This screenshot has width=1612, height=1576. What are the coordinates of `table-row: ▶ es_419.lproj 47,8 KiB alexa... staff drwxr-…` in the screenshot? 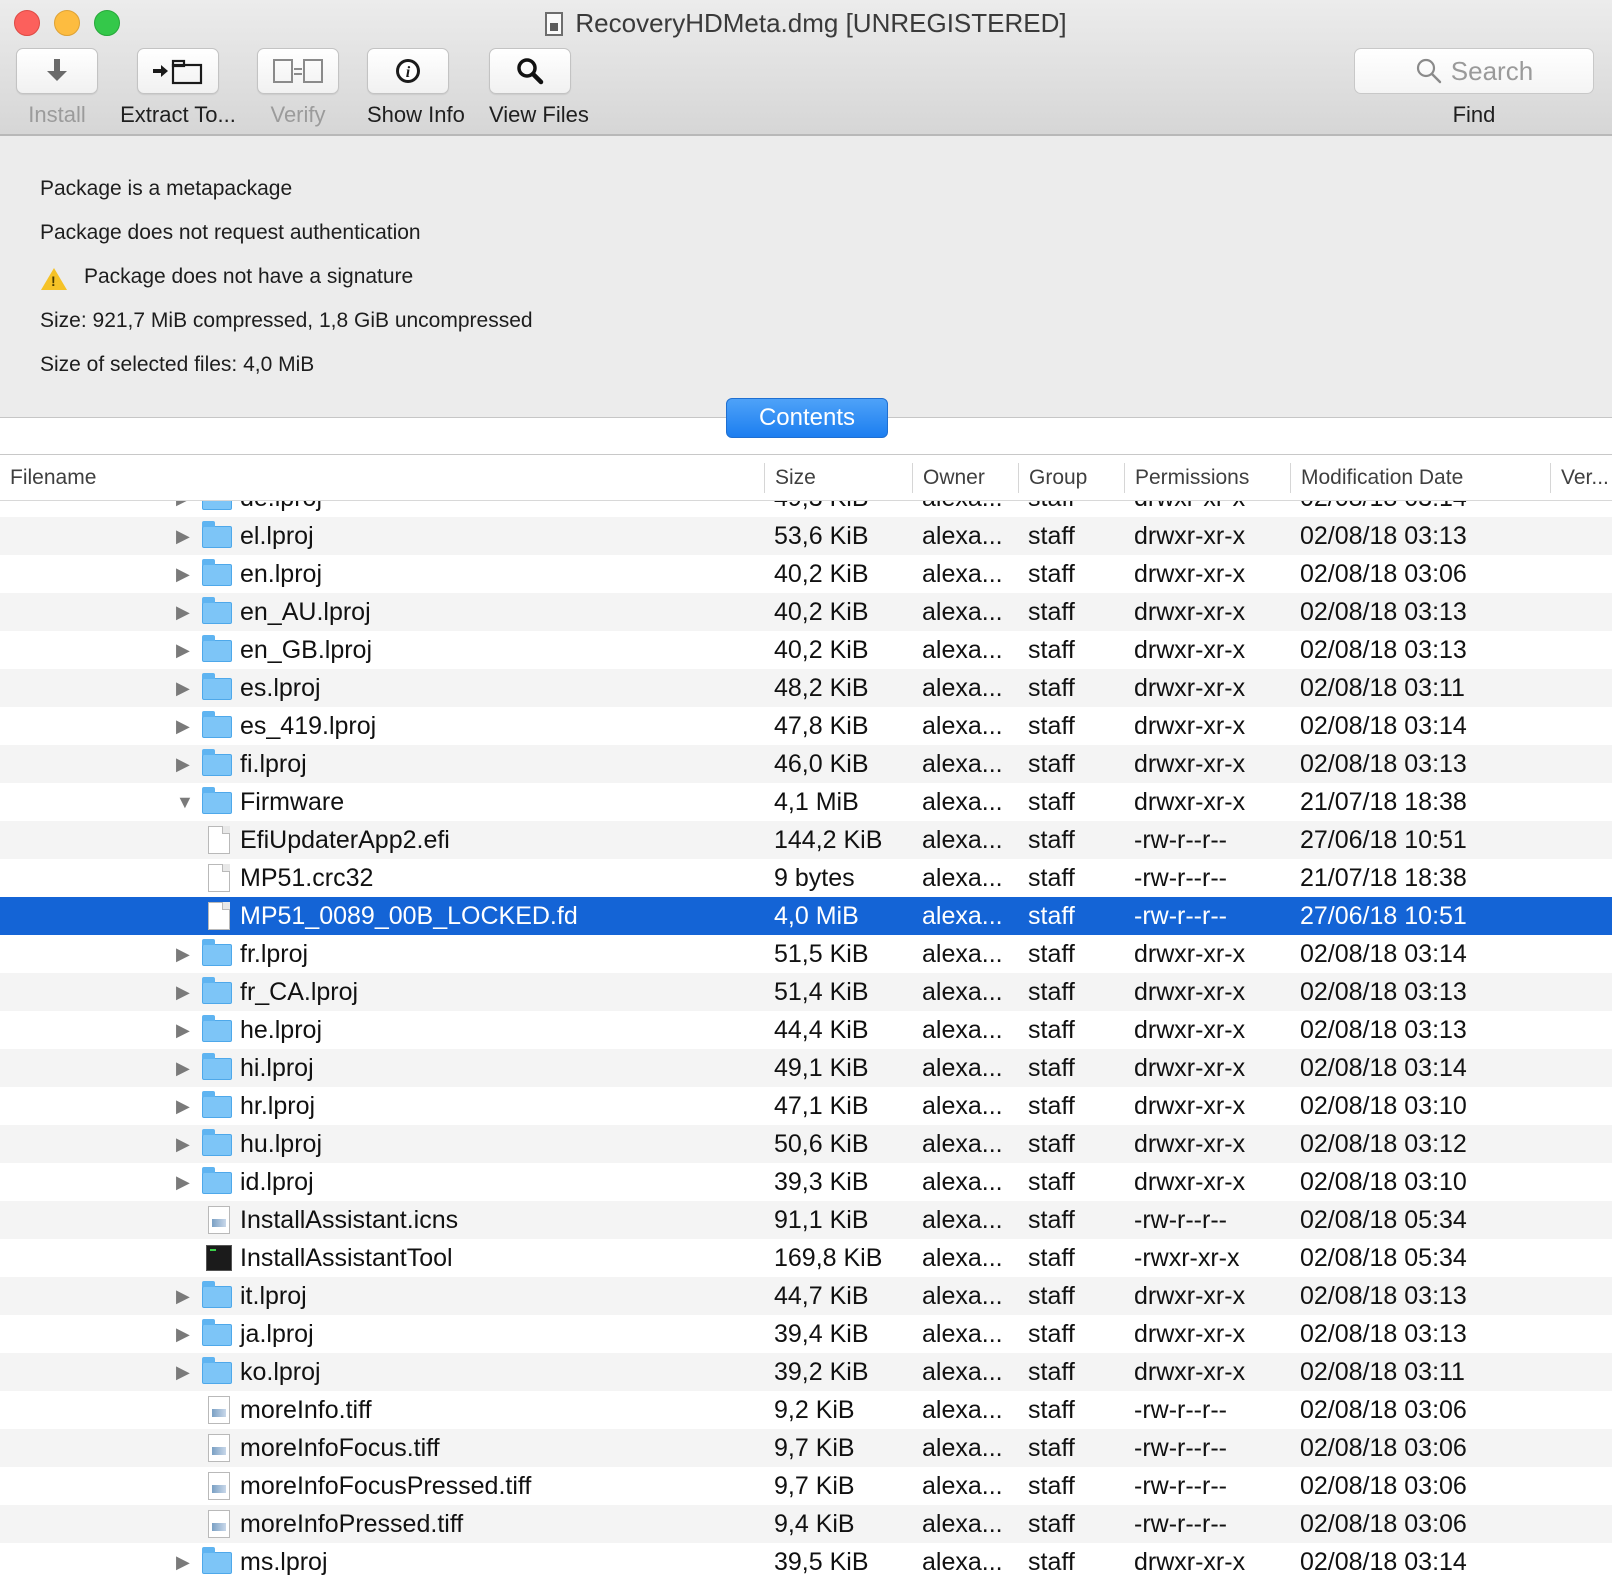 It's located at (806, 726).